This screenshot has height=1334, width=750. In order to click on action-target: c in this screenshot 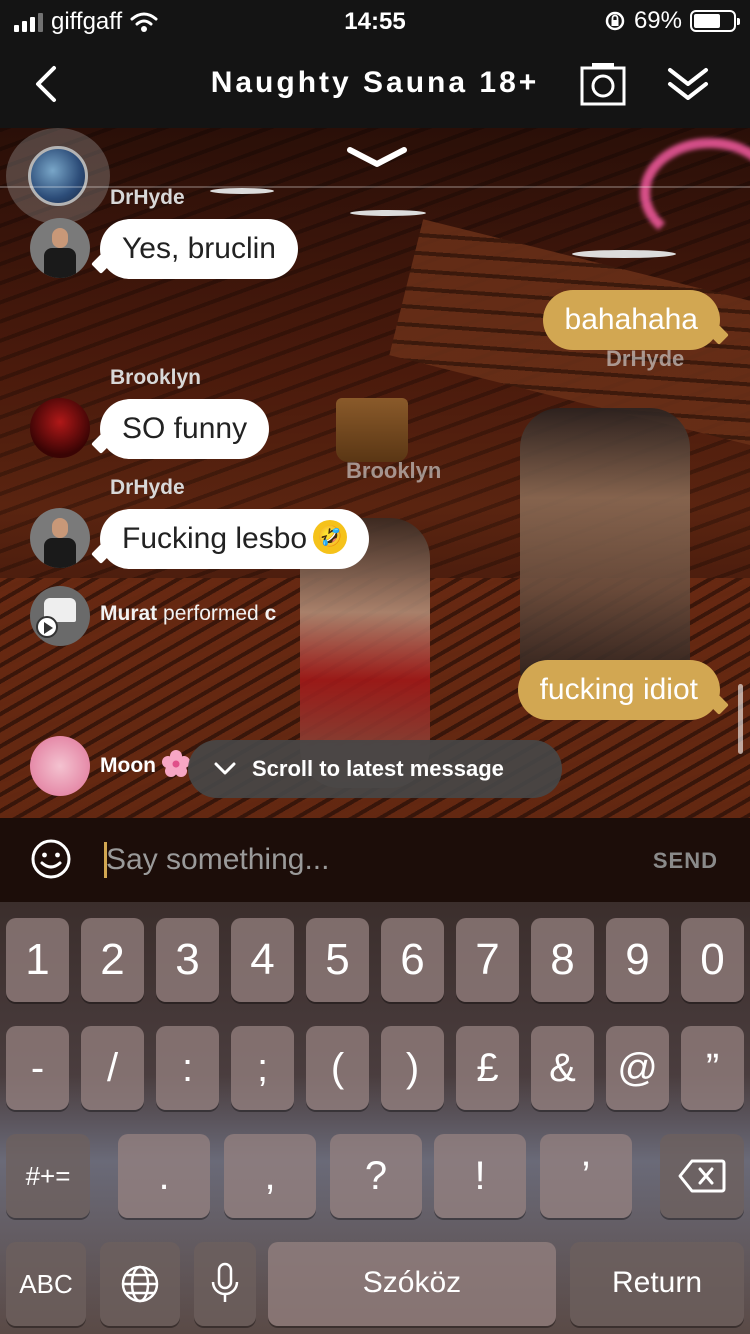, I will do `click(270, 613)`.